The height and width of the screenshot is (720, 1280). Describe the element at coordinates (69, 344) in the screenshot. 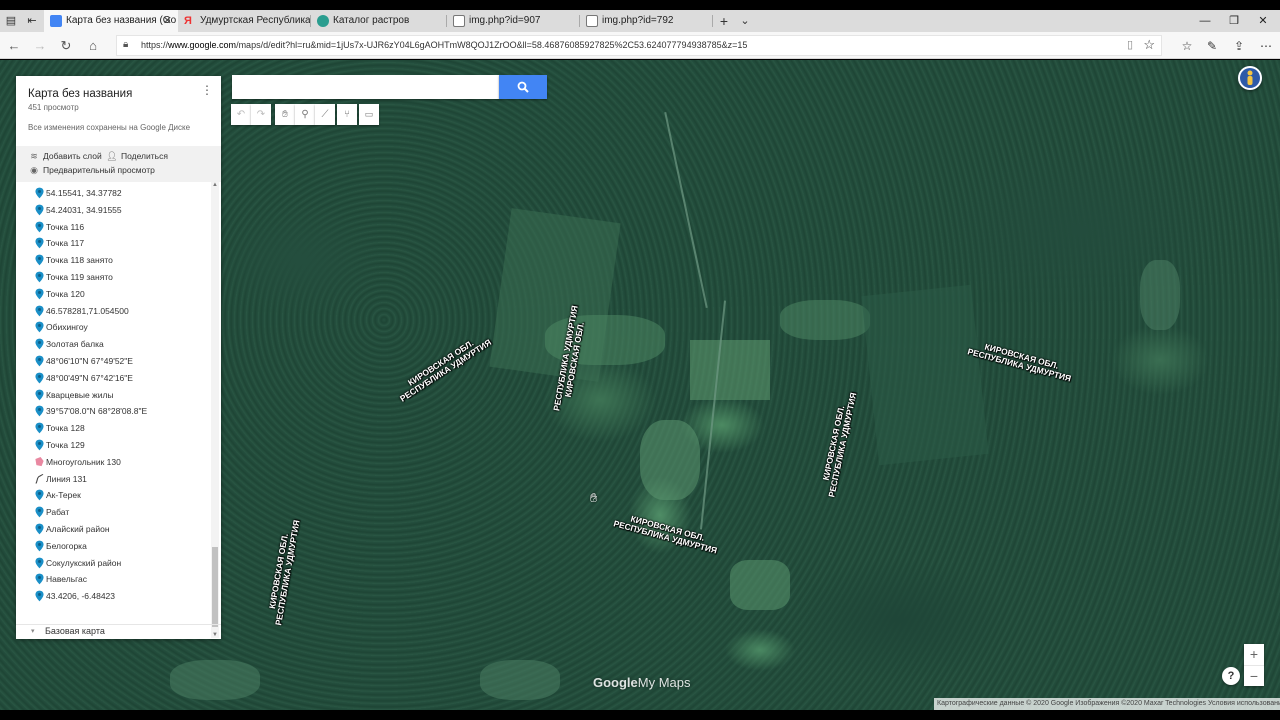

I see `list-item: Золотая балка` at that location.